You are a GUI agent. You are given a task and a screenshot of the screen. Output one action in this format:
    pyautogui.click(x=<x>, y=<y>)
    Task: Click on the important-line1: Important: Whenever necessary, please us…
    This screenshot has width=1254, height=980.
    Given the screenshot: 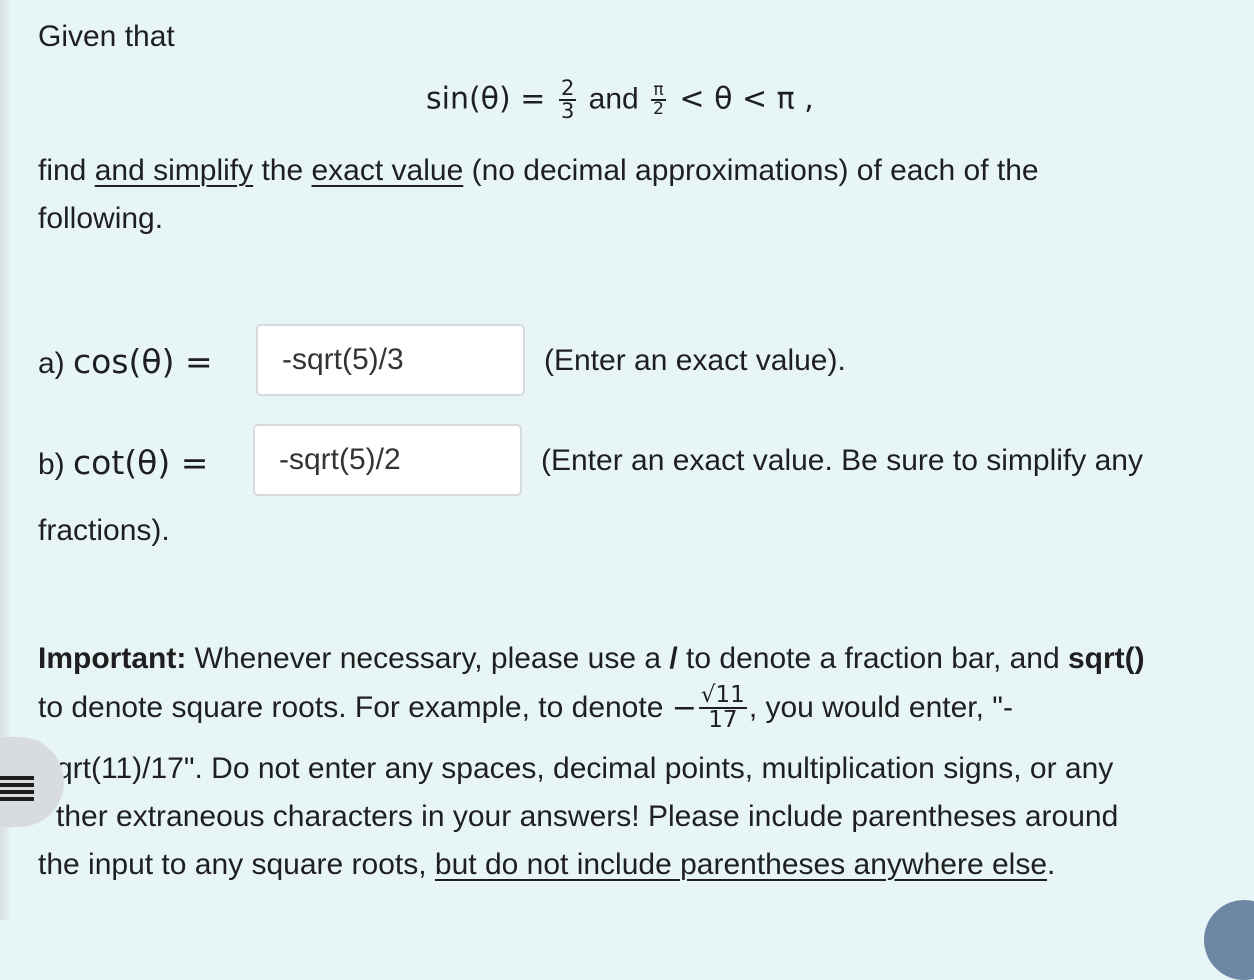 What is the action you would take?
    pyautogui.click(x=591, y=659)
    